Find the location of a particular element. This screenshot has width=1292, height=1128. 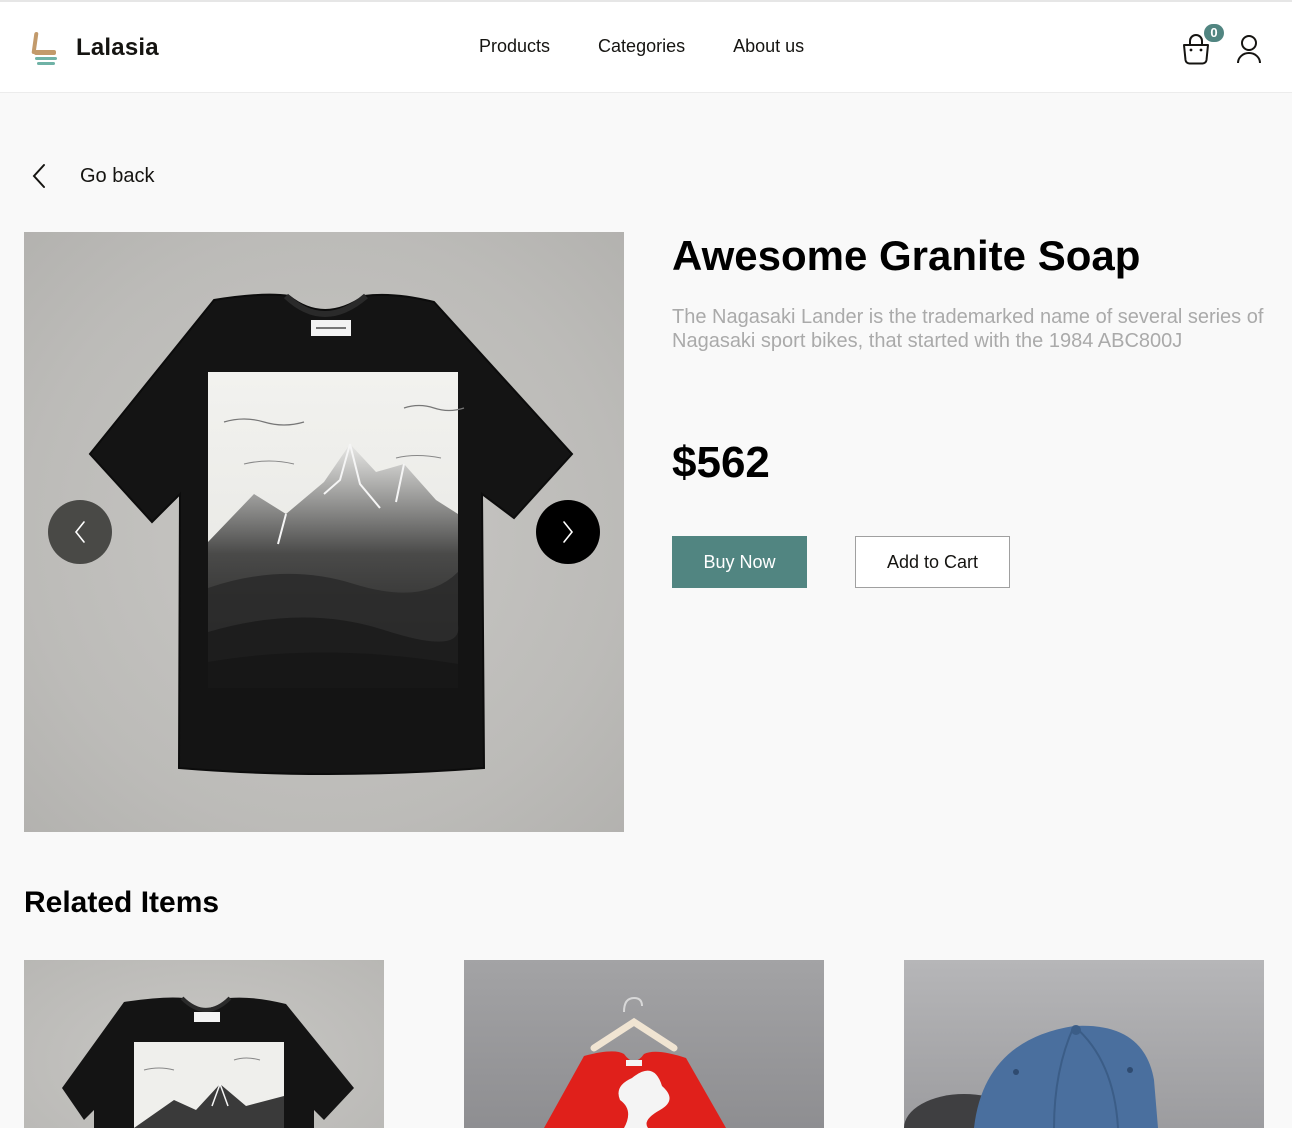

brand-name: Lalasia is located at coordinates (117, 47).